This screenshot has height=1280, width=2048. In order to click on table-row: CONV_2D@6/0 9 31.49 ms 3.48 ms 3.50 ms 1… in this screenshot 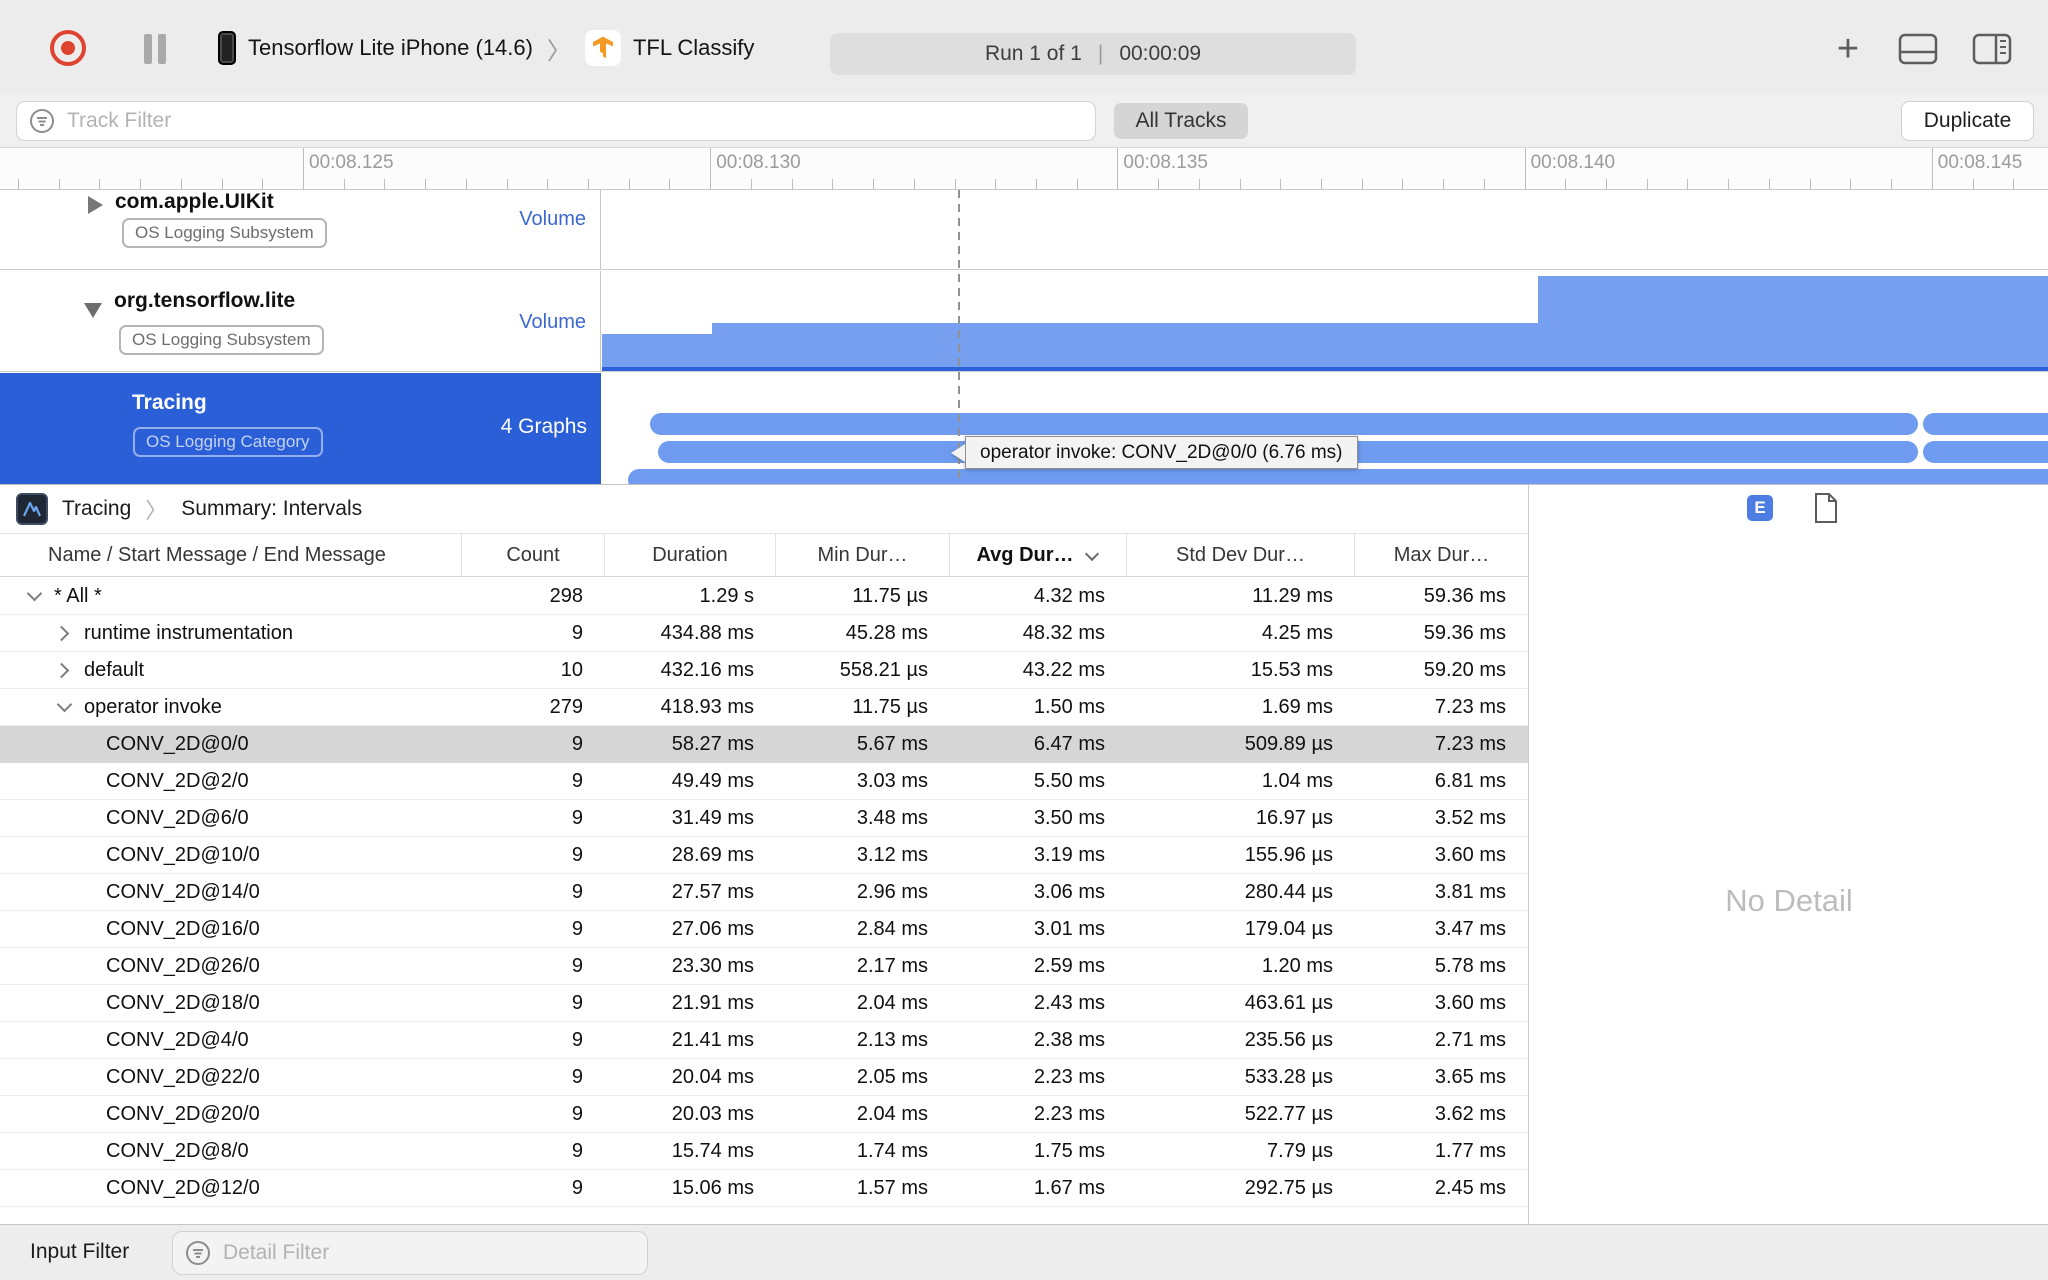, I will do `click(764, 818)`.